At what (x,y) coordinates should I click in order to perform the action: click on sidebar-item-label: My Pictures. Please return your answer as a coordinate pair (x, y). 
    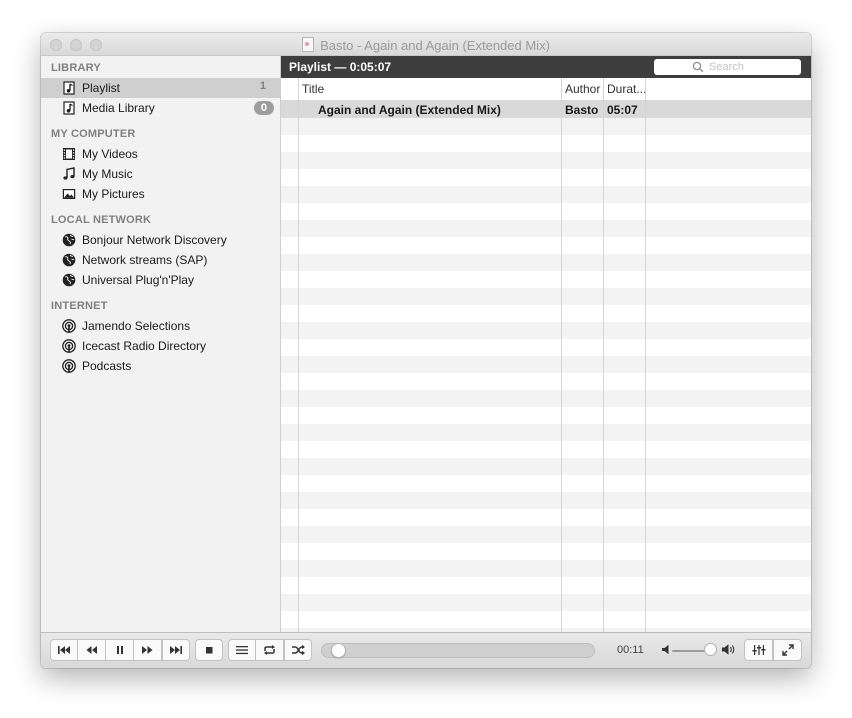
    Looking at the image, I should click on (113, 194).